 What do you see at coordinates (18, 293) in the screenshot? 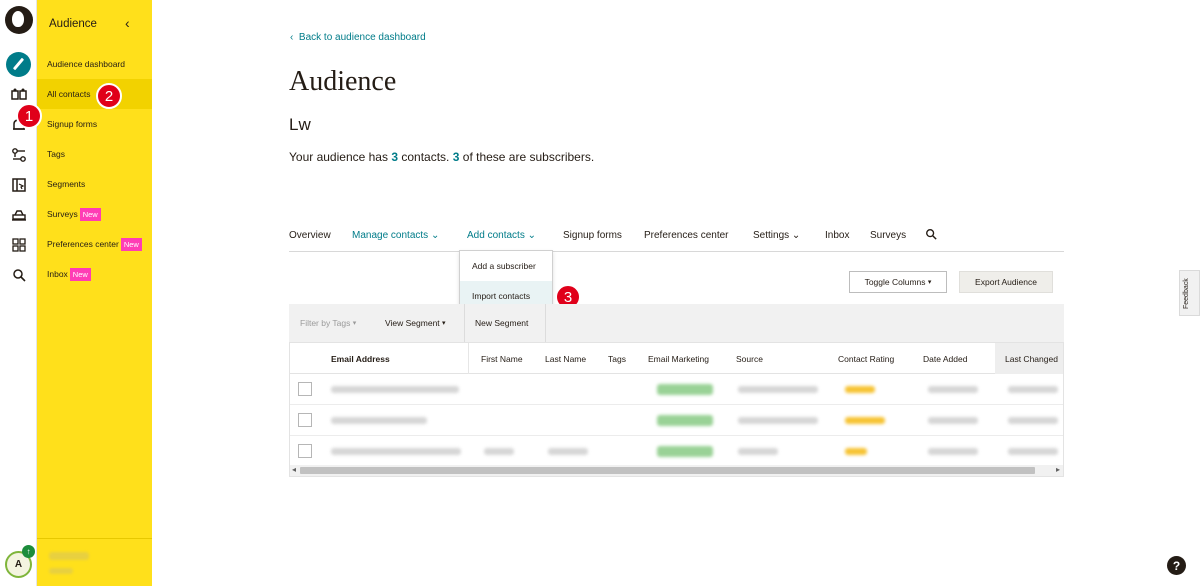
I see `icon-rail: A ↑` at bounding box center [18, 293].